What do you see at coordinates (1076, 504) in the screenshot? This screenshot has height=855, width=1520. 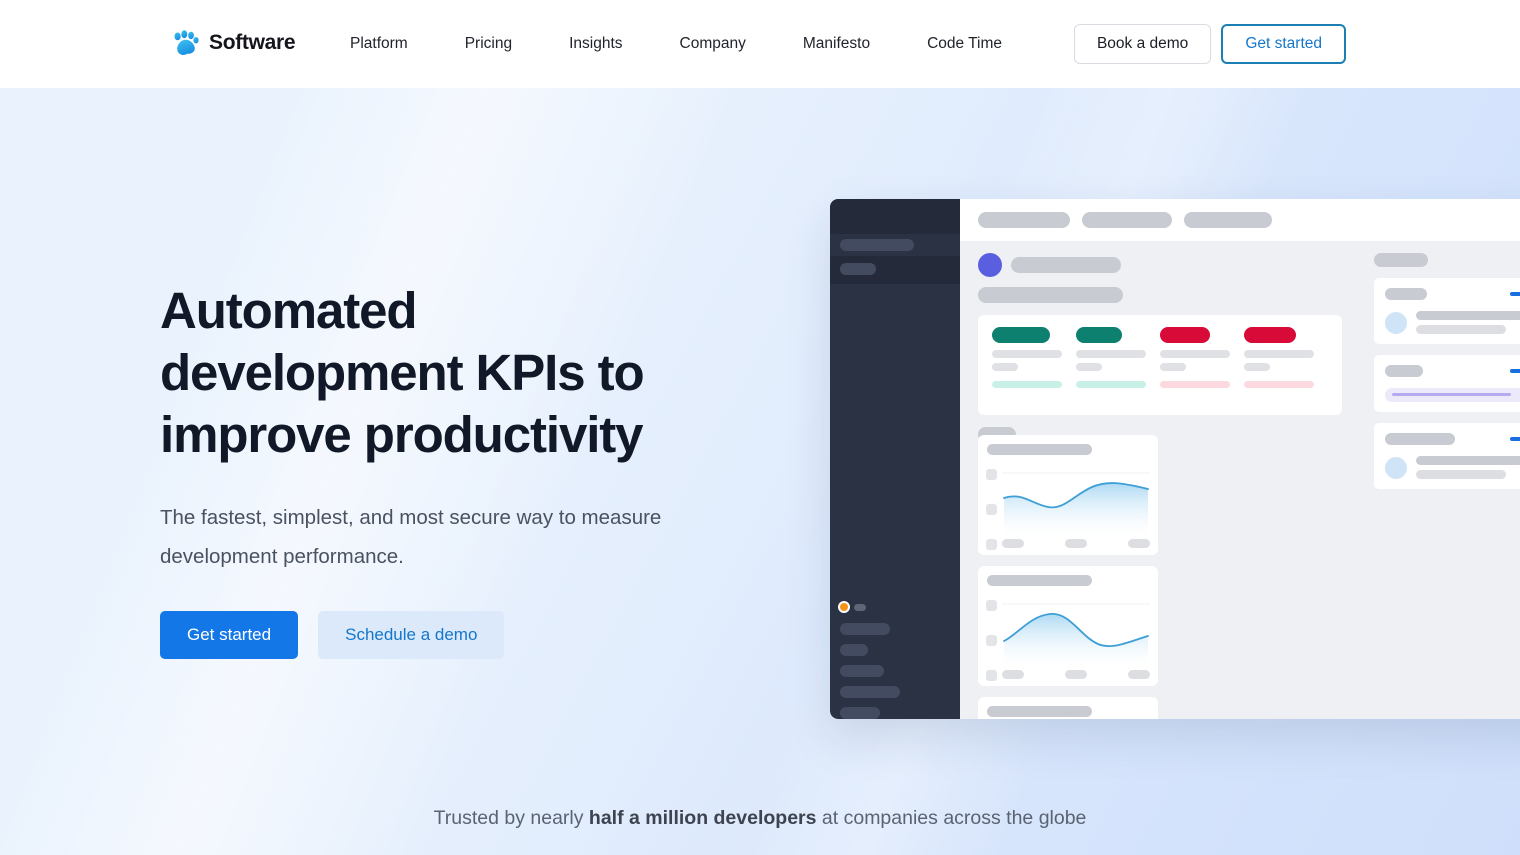 I see `area-chart-1-plot` at bounding box center [1076, 504].